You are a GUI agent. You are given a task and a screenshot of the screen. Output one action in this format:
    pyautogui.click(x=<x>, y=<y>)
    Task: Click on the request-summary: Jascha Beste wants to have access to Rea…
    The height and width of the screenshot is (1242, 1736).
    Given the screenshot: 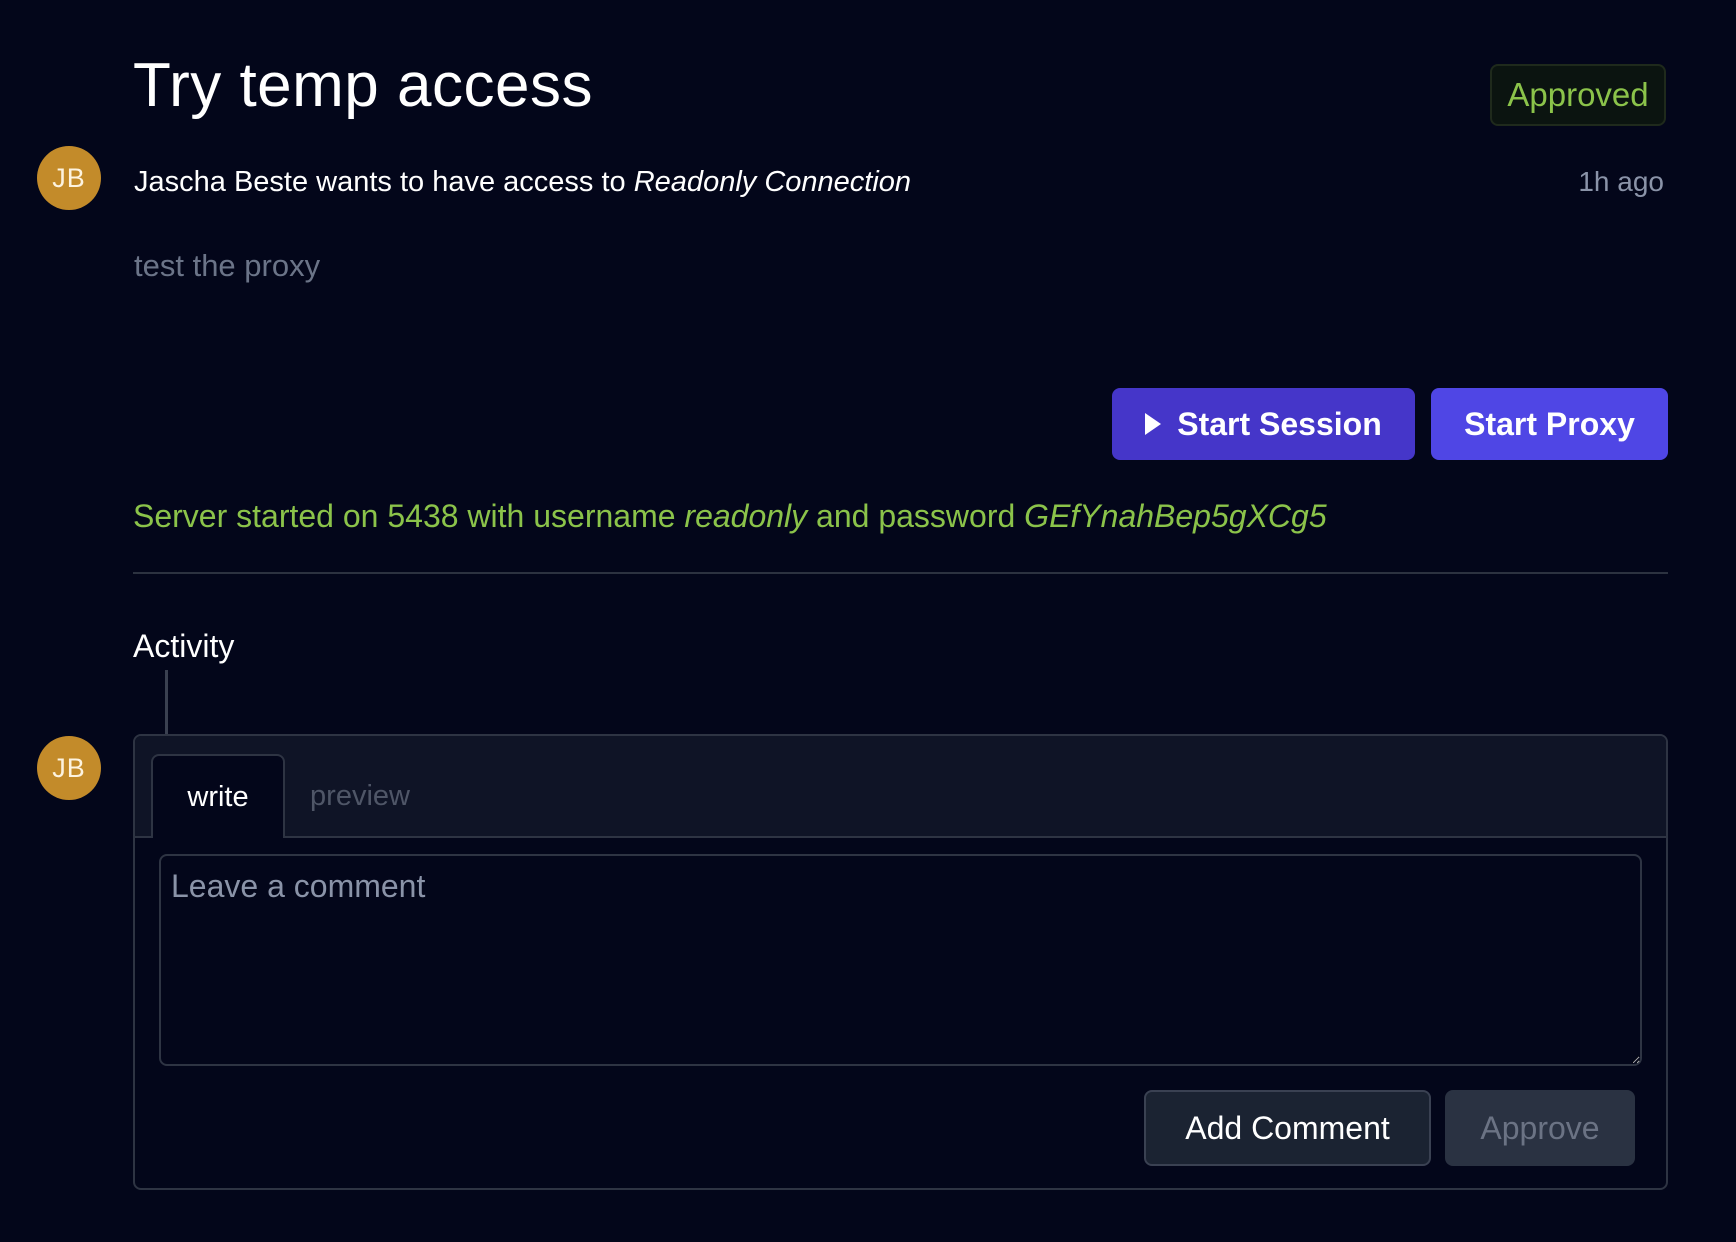 What is the action you would take?
    pyautogui.click(x=522, y=182)
    